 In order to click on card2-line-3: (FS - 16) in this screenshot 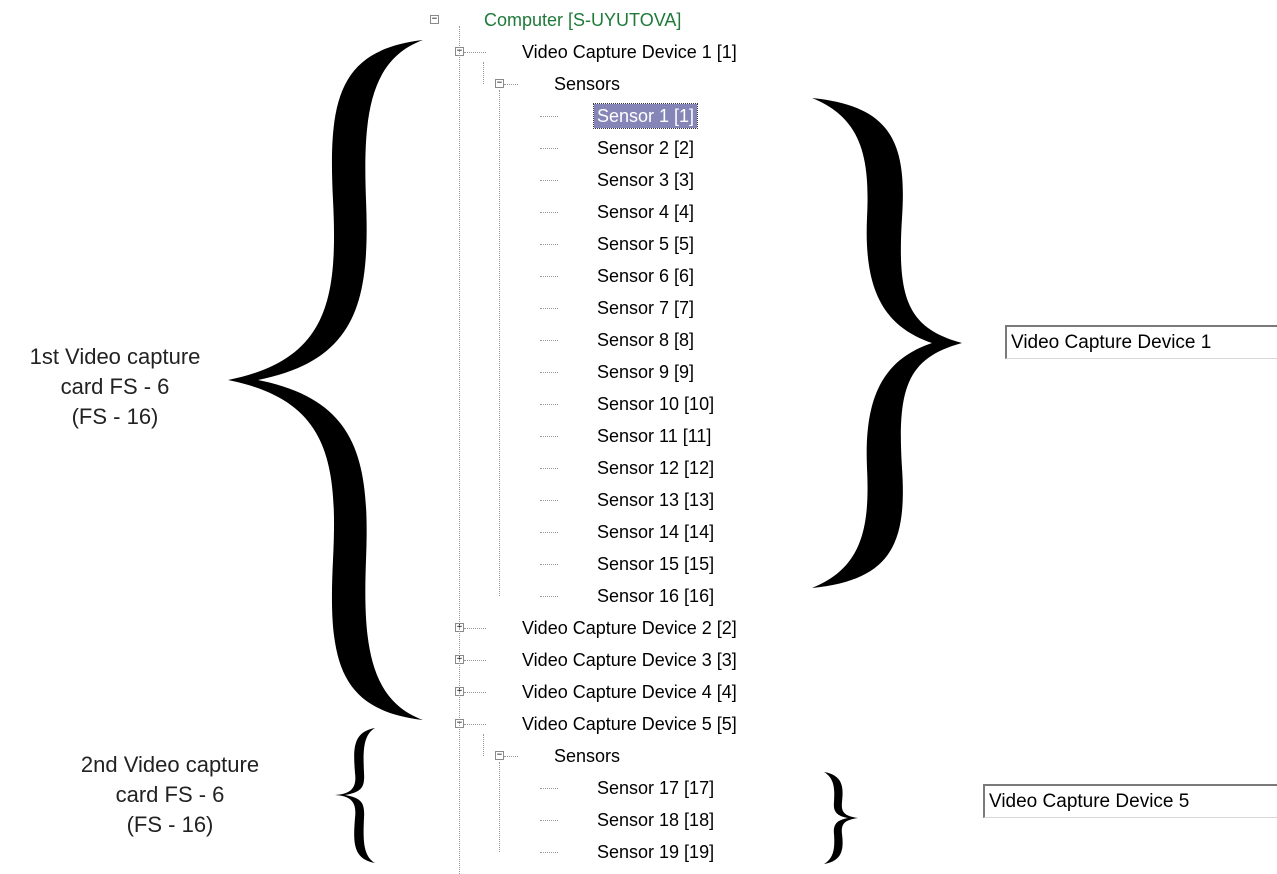, I will do `click(170, 824)`.